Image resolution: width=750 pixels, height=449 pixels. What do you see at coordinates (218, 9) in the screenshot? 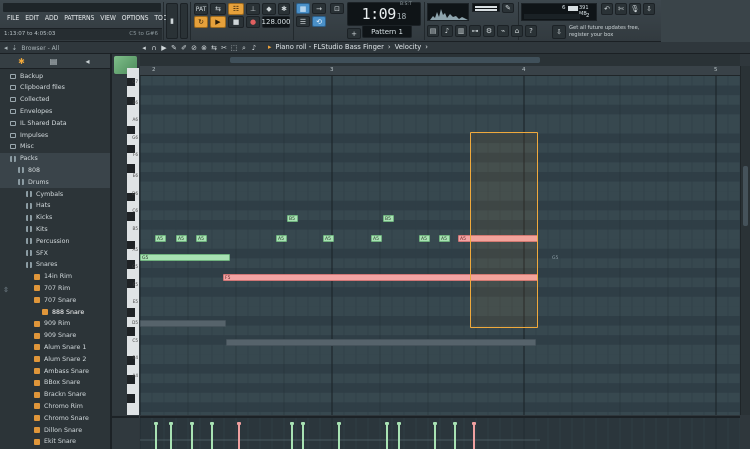
I see `pattern-mode-icon: ⇆` at bounding box center [218, 9].